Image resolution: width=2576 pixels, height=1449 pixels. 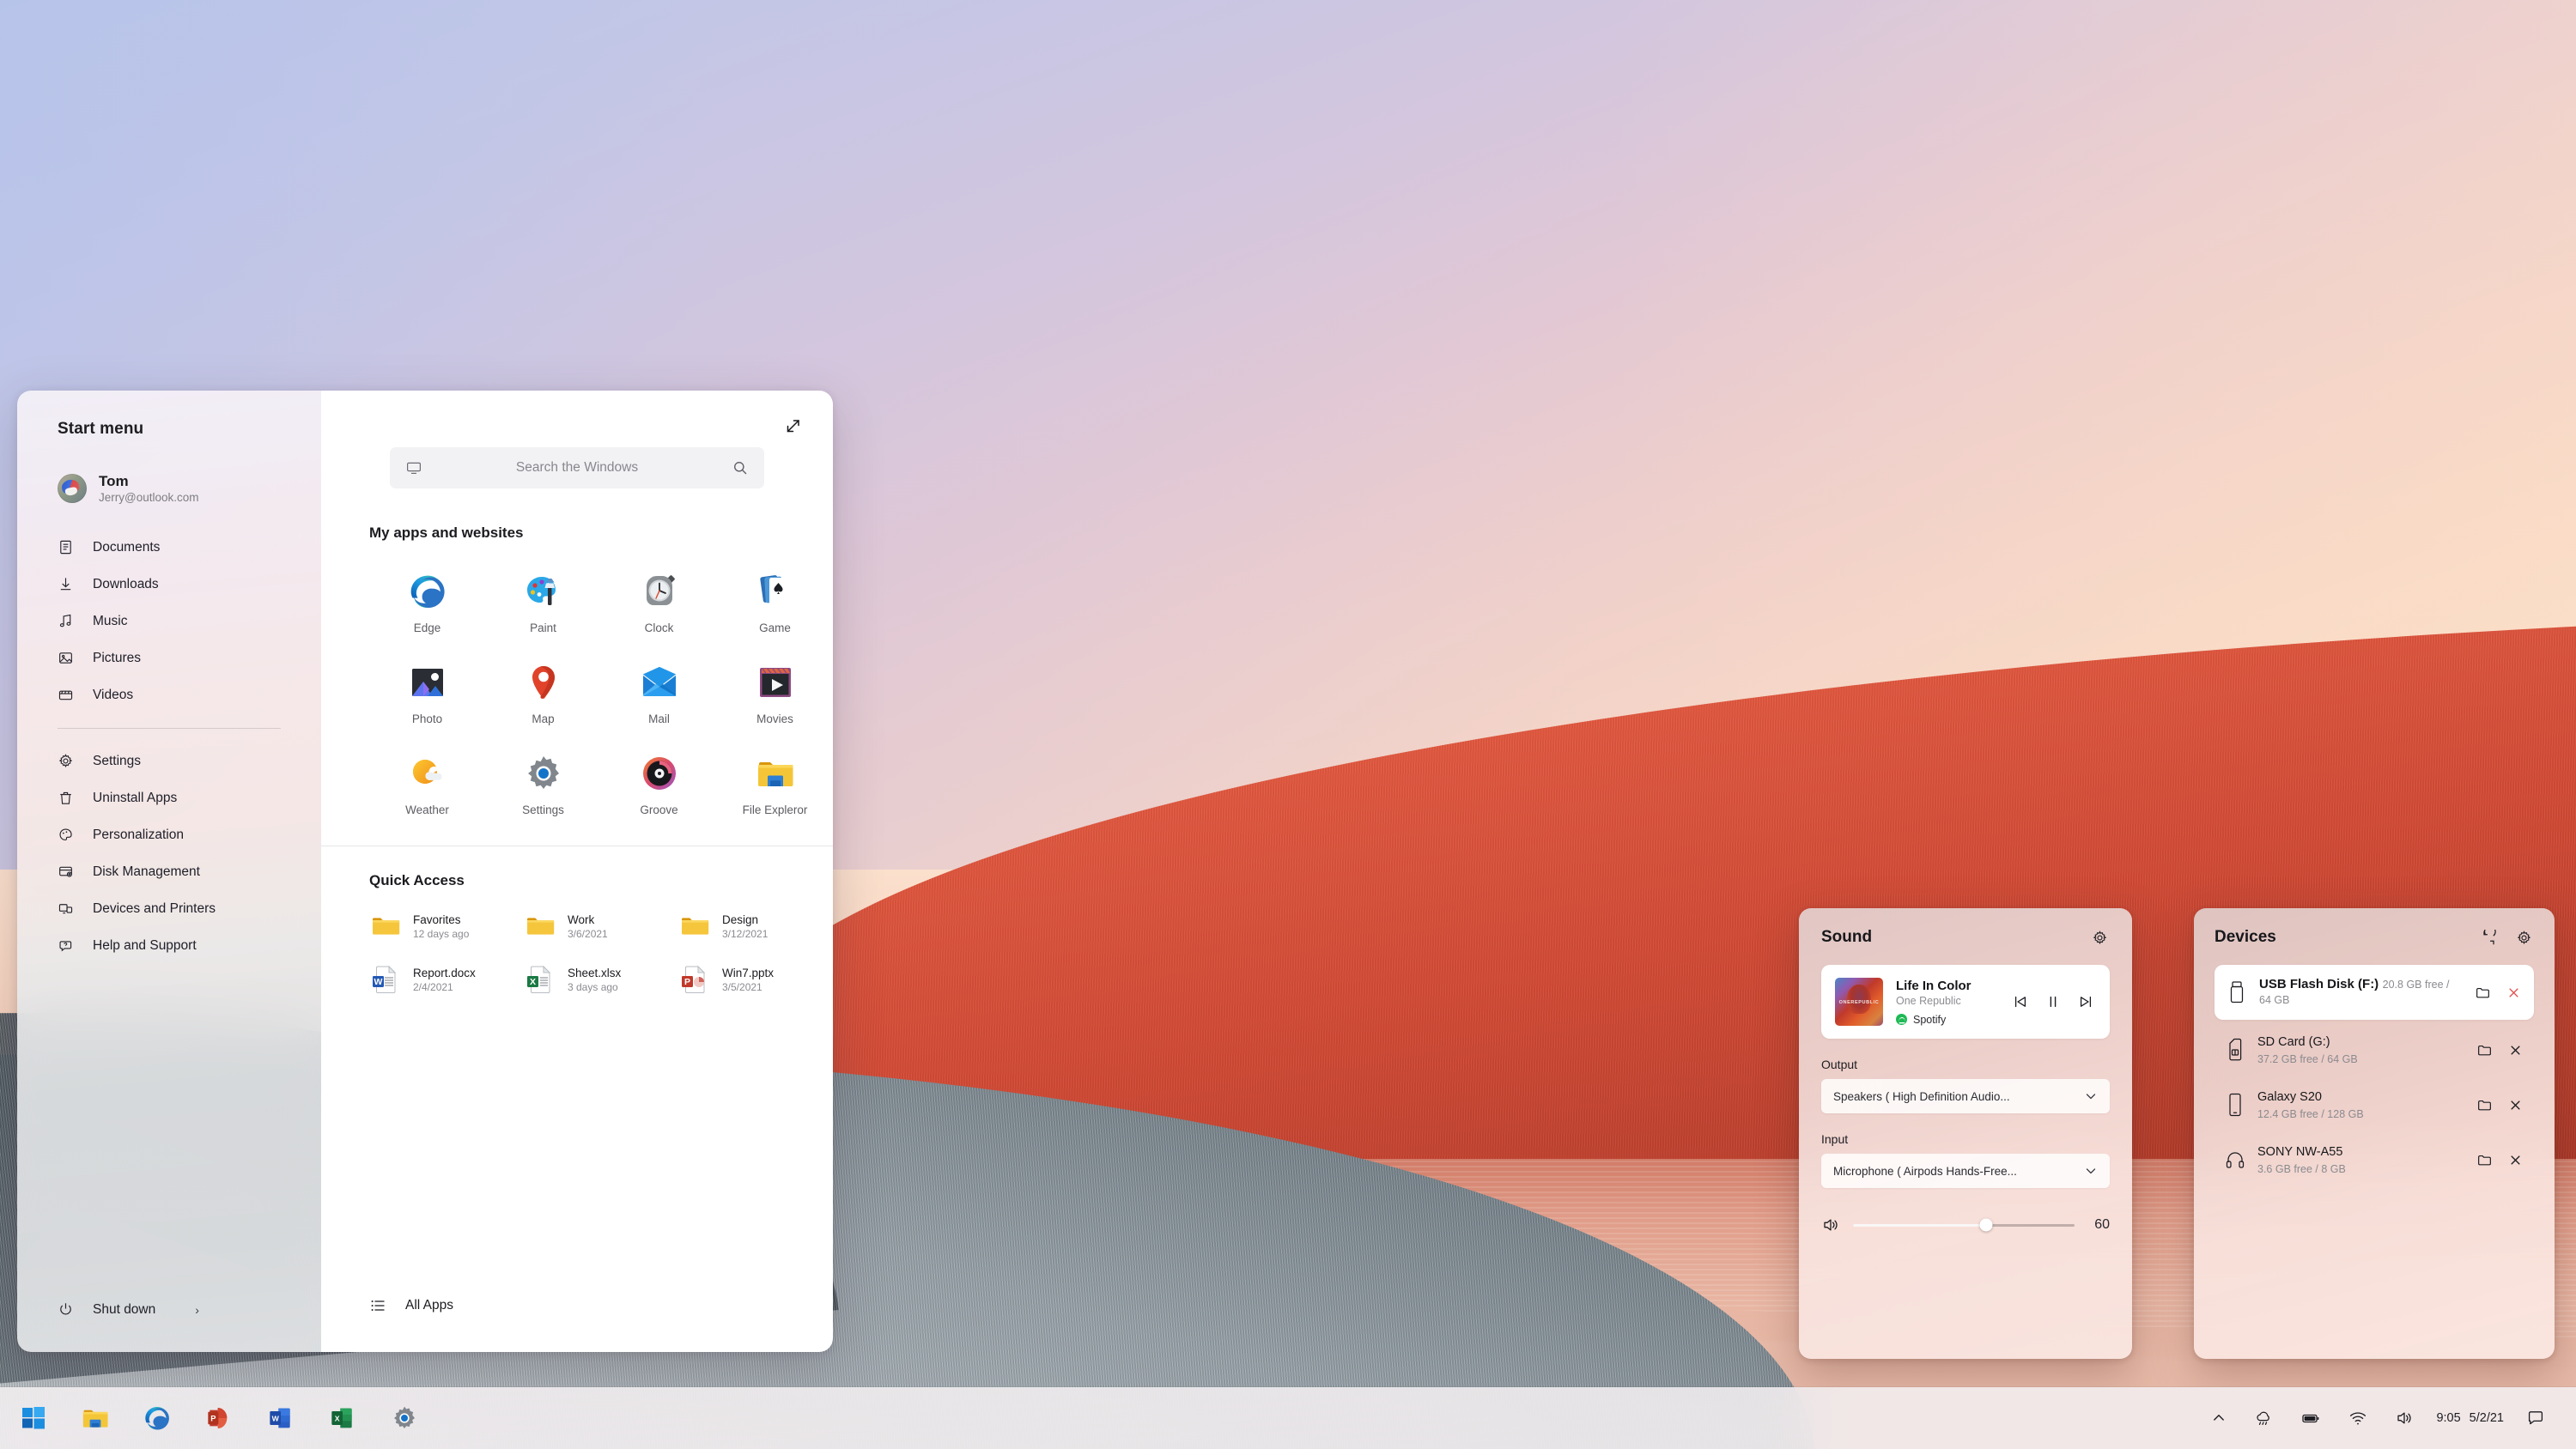 I want to click on all-apps-label: All Apps, so click(x=430, y=1305).